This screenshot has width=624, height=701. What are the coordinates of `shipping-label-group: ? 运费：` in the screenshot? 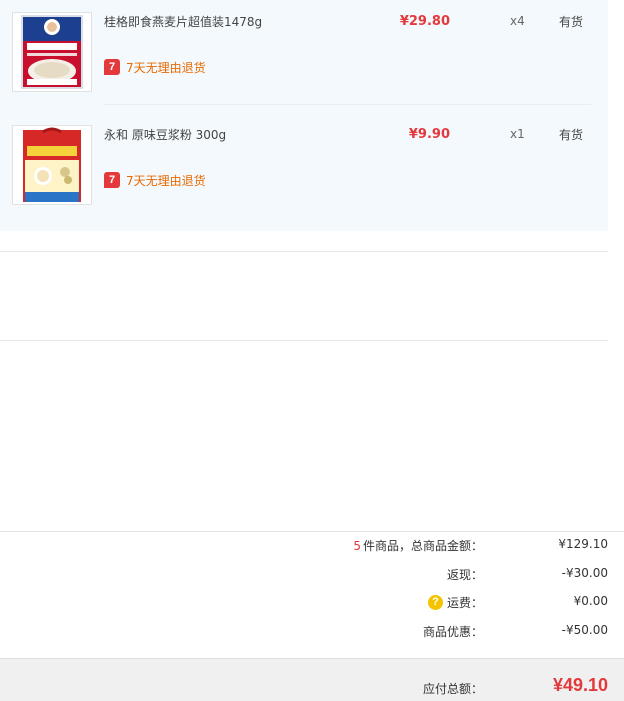 It's located at (455, 602).